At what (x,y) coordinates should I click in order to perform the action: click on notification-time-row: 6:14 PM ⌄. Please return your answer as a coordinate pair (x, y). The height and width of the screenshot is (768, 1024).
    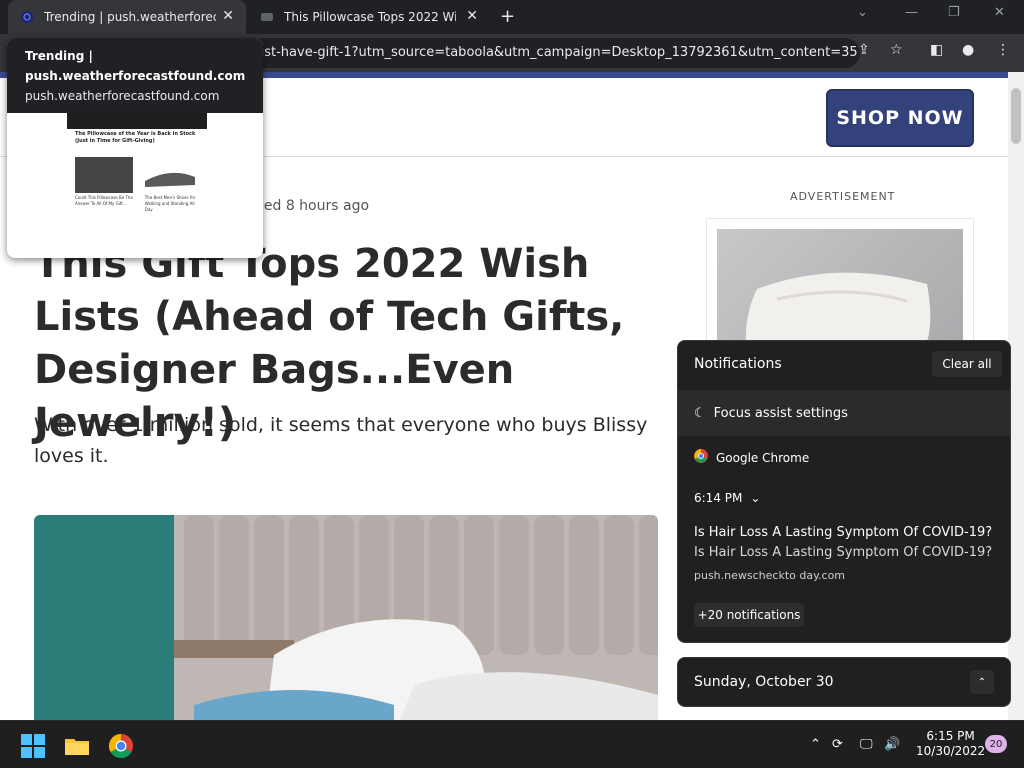
    Looking at the image, I should click on (727, 498).